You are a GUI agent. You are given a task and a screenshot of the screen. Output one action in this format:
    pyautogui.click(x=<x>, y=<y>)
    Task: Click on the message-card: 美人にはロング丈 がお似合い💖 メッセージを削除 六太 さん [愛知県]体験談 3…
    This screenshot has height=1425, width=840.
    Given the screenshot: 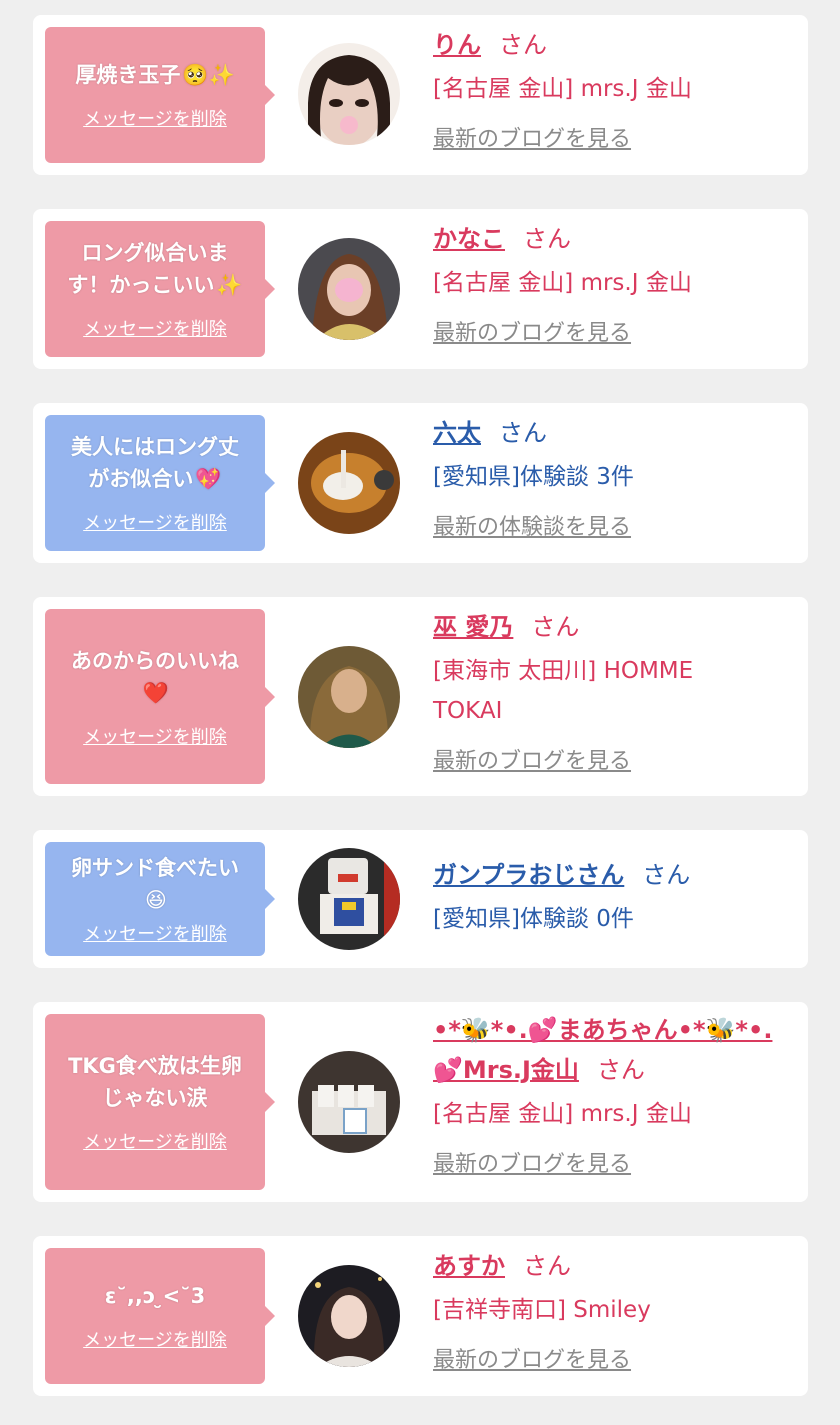 What is the action you would take?
    pyautogui.click(x=420, y=483)
    